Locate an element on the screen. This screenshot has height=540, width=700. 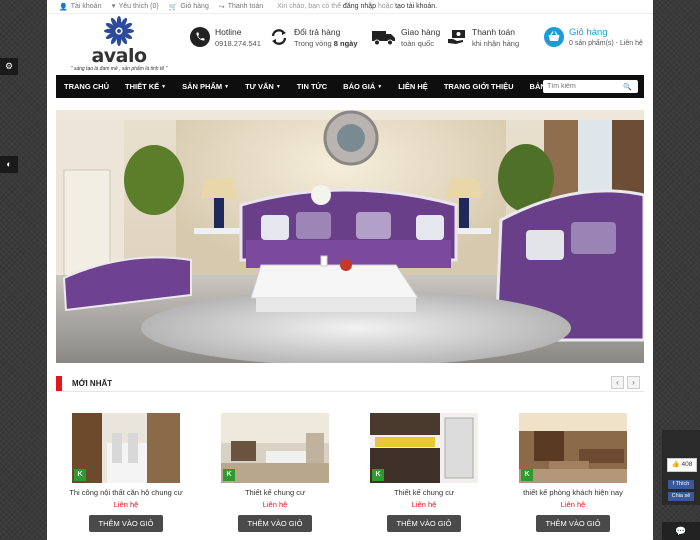
contrast-toggle: ◐ is located at coordinates (9, 164).